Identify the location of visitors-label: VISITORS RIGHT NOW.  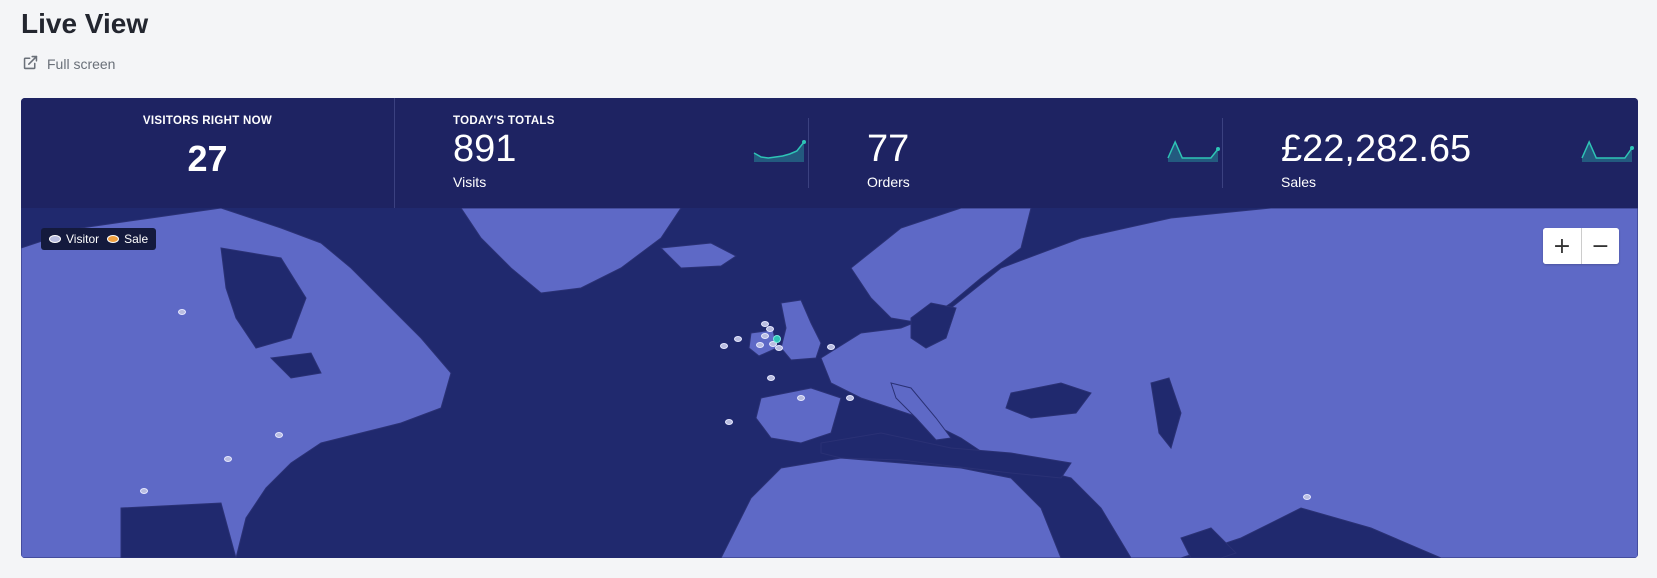
(207, 121).